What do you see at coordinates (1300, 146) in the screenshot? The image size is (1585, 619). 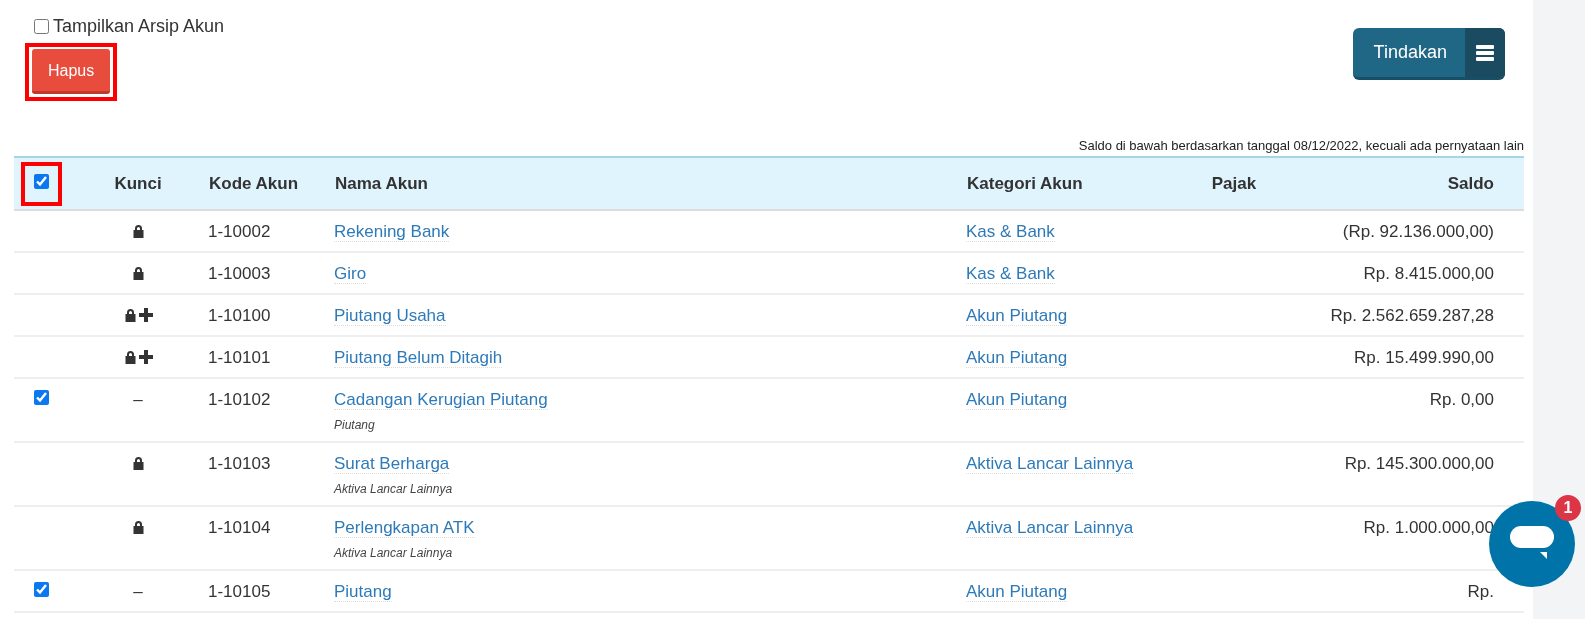 I see `balance-note: Saldo di bawah berdasarkan tanggal 08/12/2022, kecuali ada pernyataan lain` at bounding box center [1300, 146].